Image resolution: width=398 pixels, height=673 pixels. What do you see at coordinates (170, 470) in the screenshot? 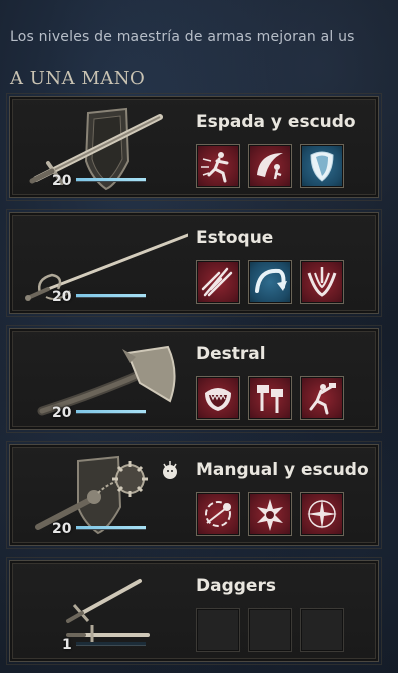
I see `perk-face-icon` at bounding box center [170, 470].